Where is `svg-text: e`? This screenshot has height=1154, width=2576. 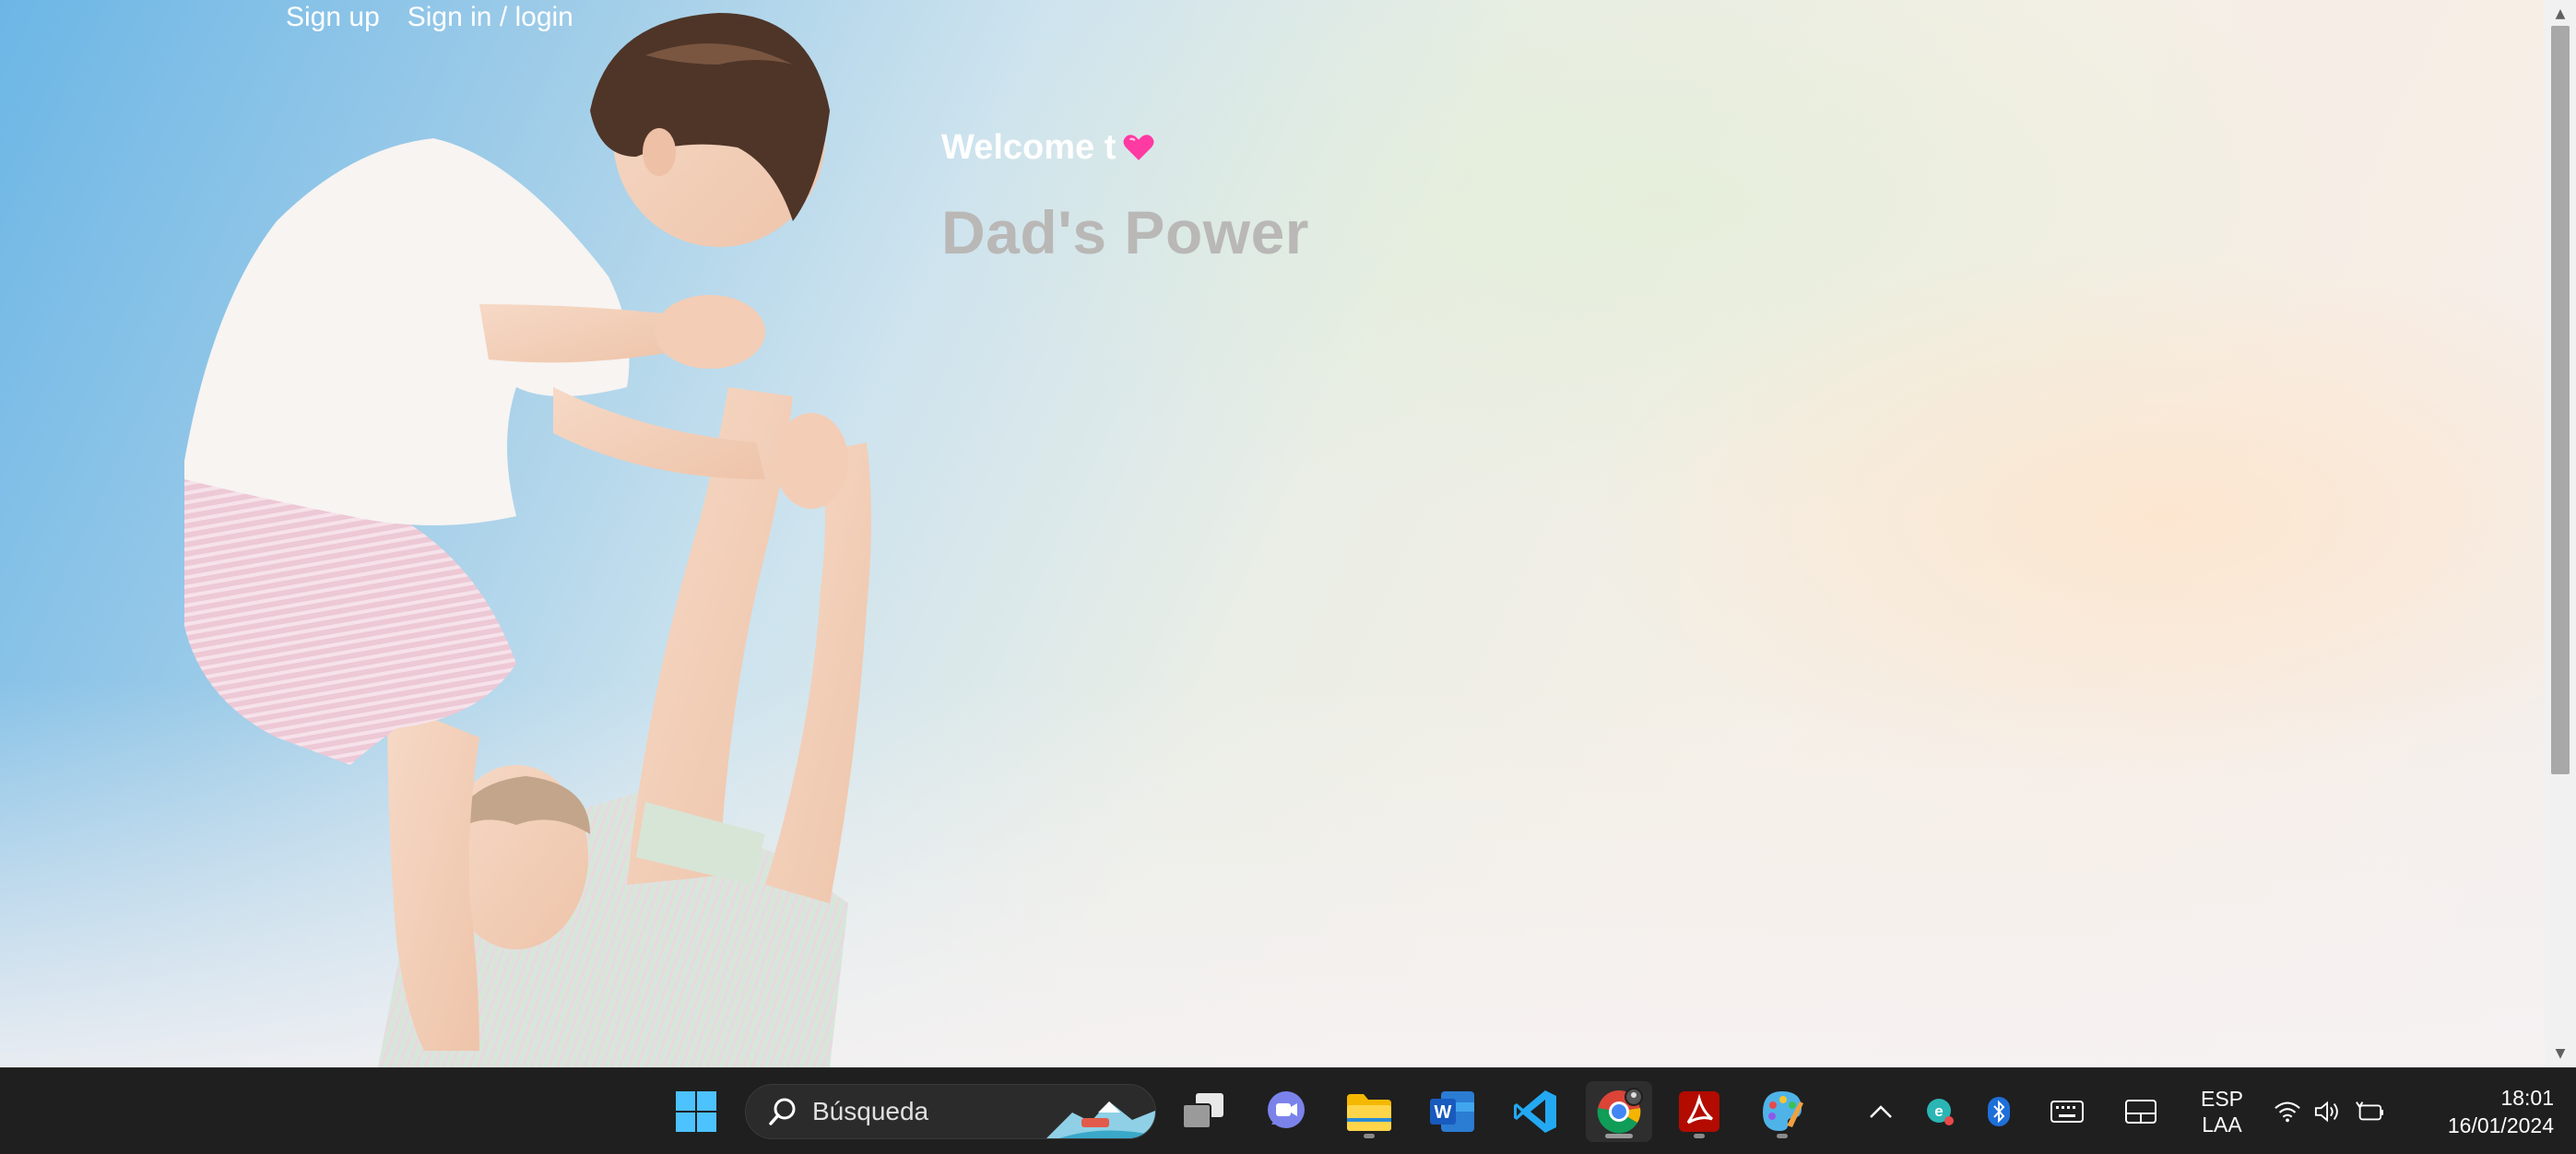 svg-text: e is located at coordinates (1938, 1111).